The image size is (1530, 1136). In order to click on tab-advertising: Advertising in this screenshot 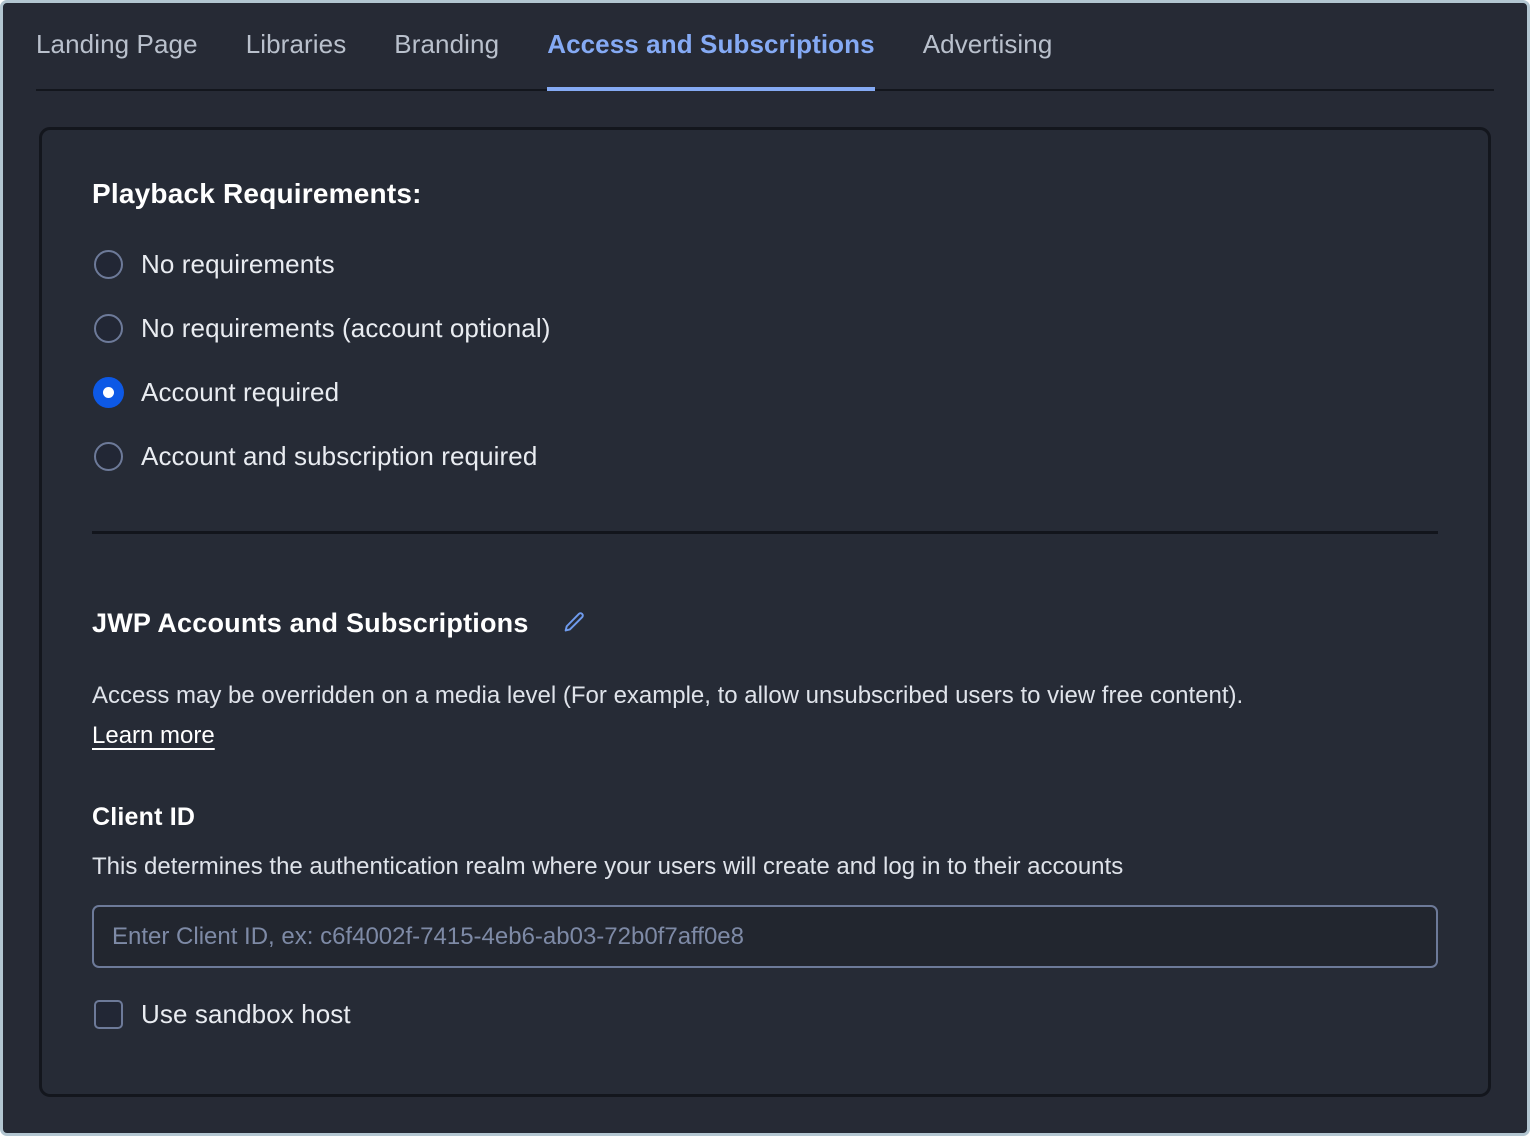, I will do `click(988, 47)`.